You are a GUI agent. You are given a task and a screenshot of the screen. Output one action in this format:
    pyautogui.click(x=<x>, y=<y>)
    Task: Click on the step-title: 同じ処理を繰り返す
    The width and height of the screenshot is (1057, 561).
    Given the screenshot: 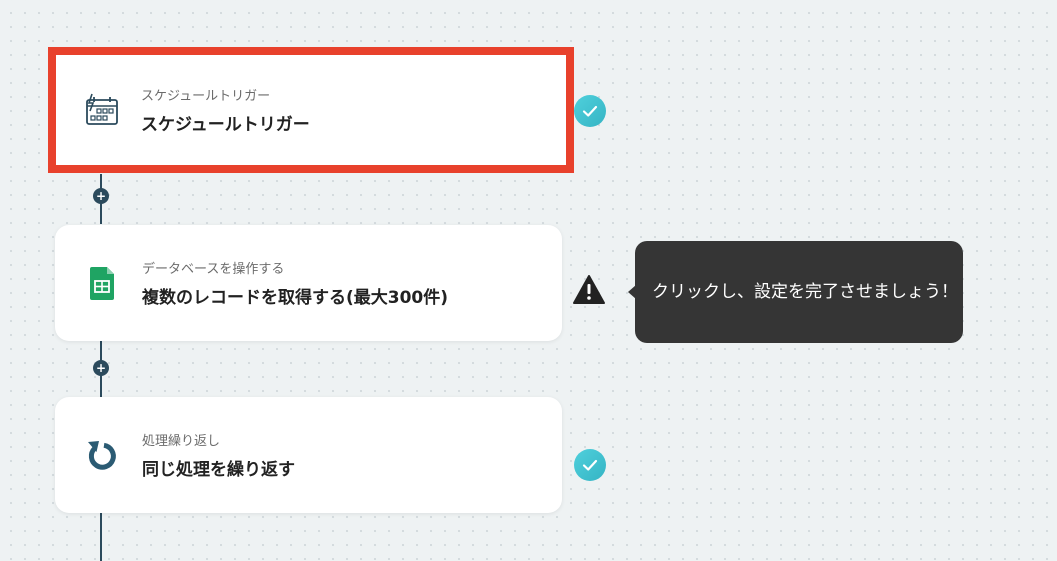 What is the action you would take?
    pyautogui.click(x=218, y=470)
    